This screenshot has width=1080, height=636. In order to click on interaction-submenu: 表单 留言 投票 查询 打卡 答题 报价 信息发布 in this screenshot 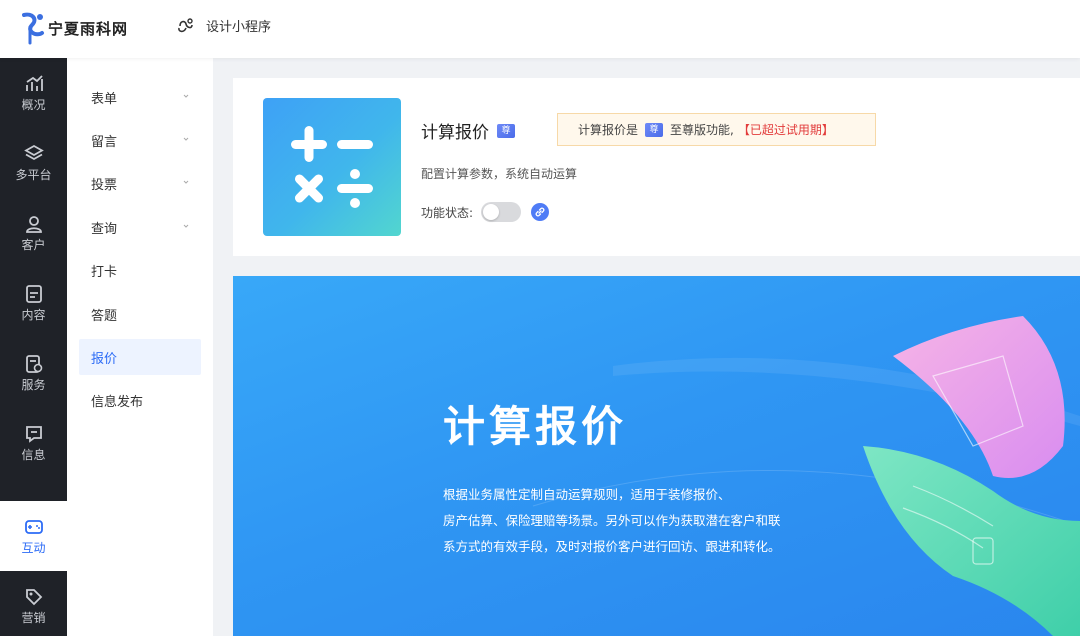, I will do `click(140, 347)`.